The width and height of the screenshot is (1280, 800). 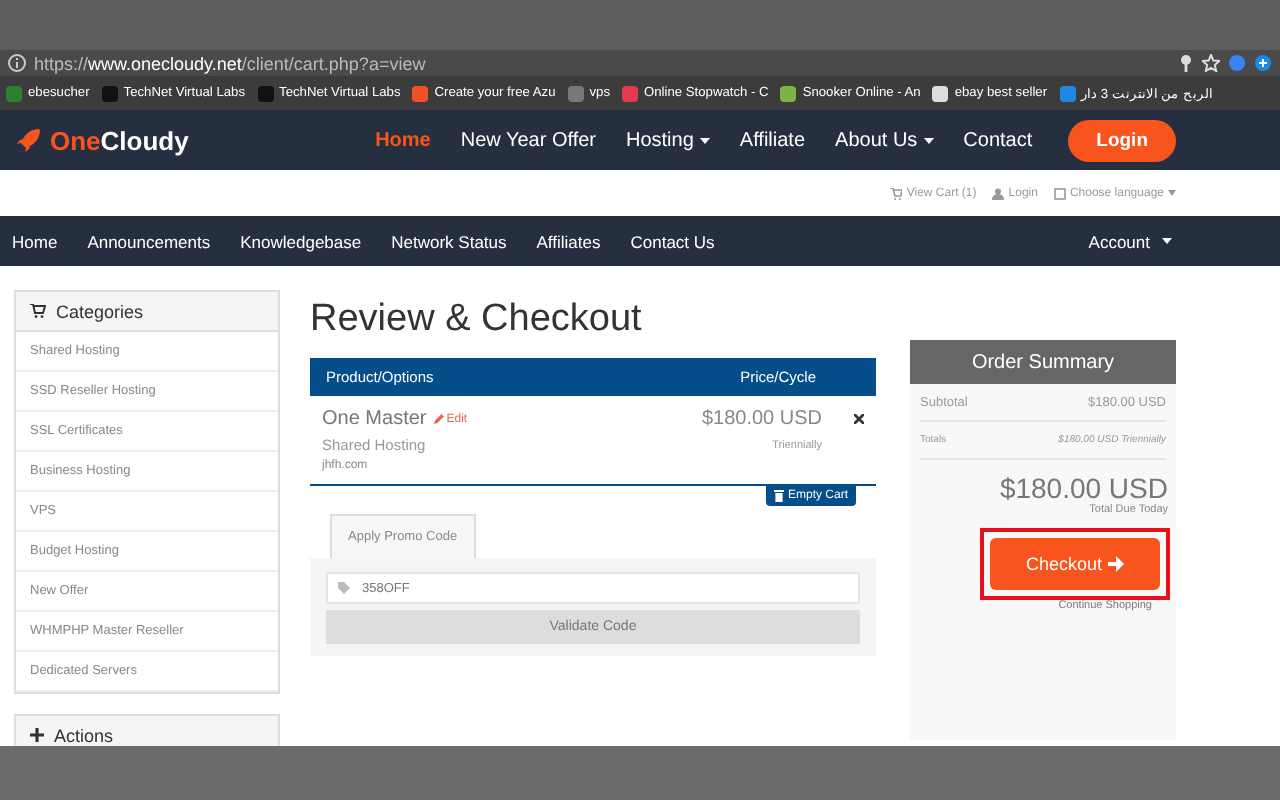 What do you see at coordinates (149, 241) in the screenshot?
I see `nav-link: Announcements` at bounding box center [149, 241].